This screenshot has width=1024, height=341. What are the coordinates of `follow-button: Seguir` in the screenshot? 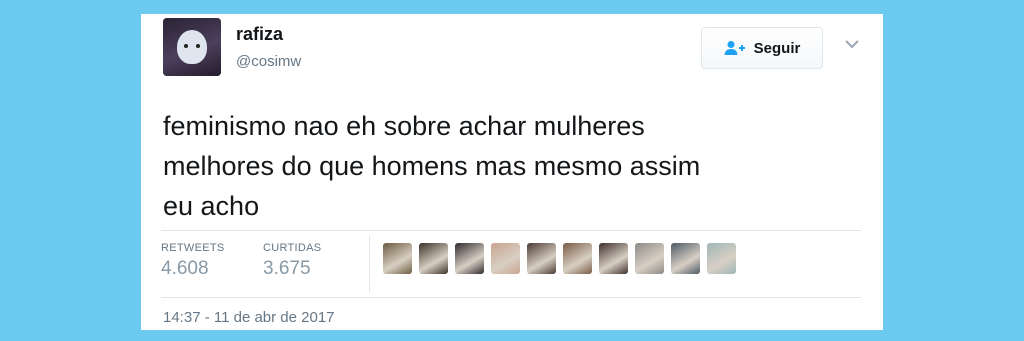 It's located at (762, 48).